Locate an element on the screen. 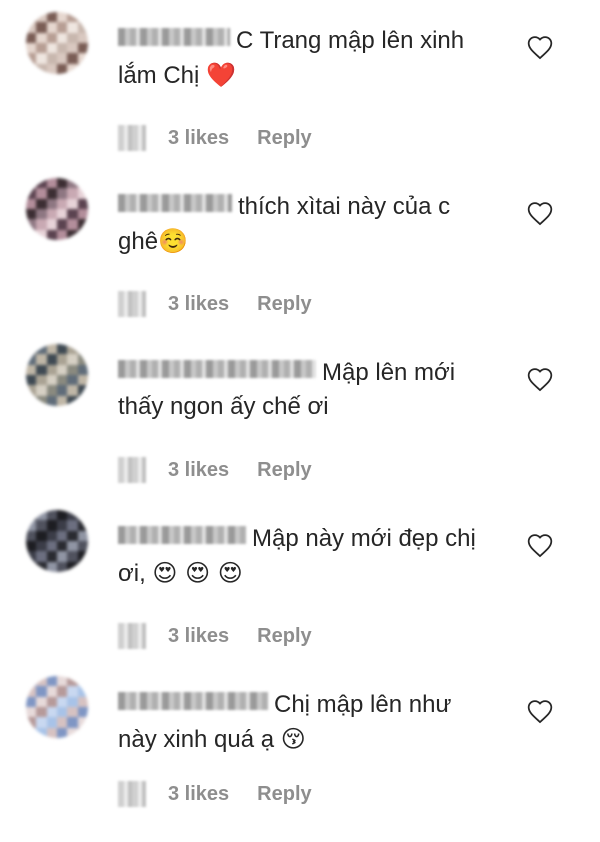  comment-text: ơi, is located at coordinates (132, 573).